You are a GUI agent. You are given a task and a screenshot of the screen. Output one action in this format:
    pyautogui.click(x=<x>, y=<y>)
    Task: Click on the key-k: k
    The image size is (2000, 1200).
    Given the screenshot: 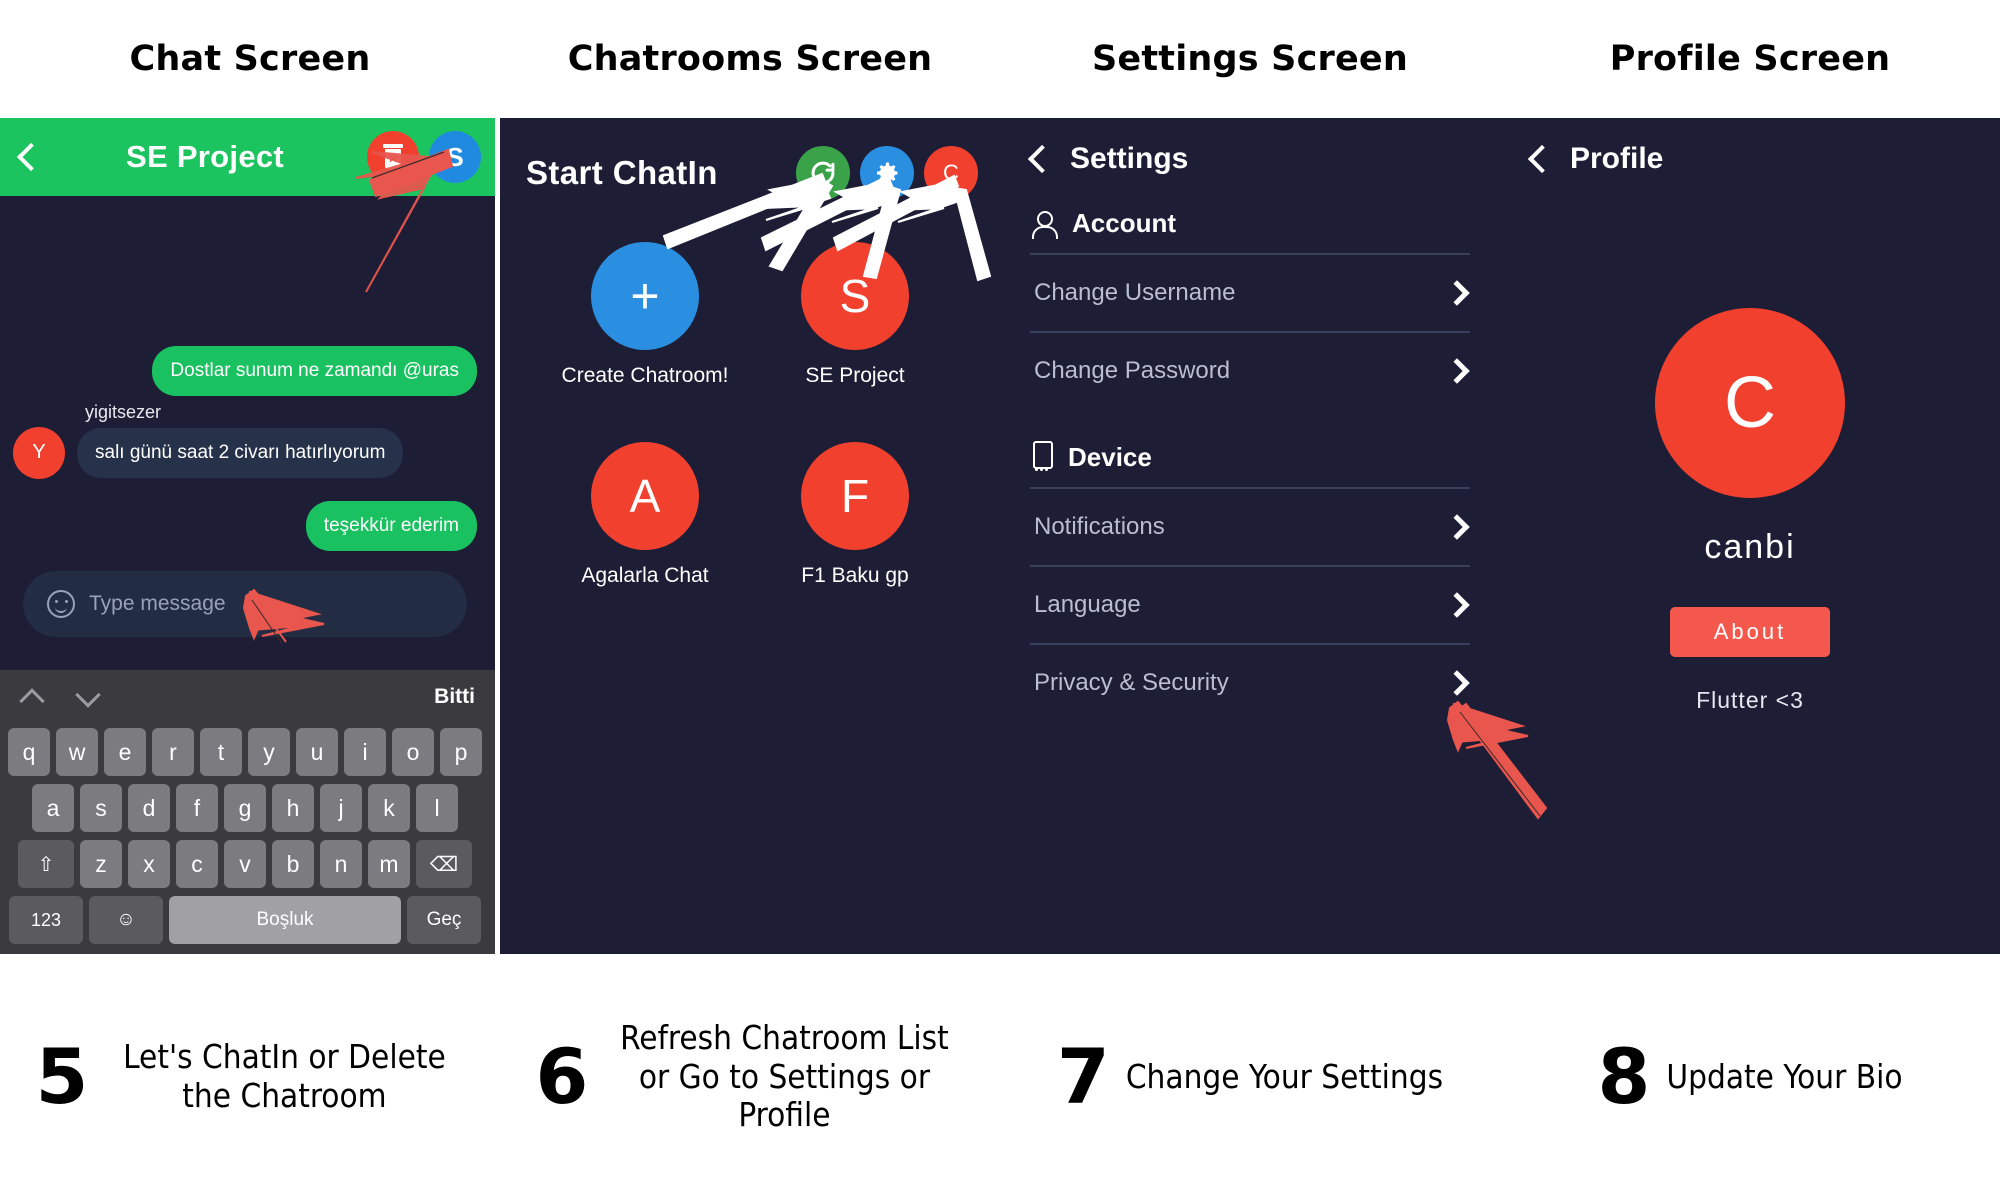 What is the action you would take?
    pyautogui.click(x=389, y=808)
    